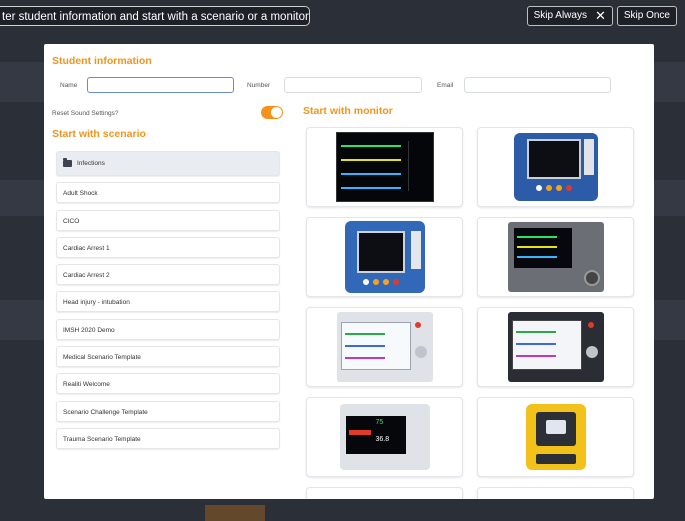  What do you see at coordinates (168, 220) in the screenshot?
I see `scenario-item: CICO` at bounding box center [168, 220].